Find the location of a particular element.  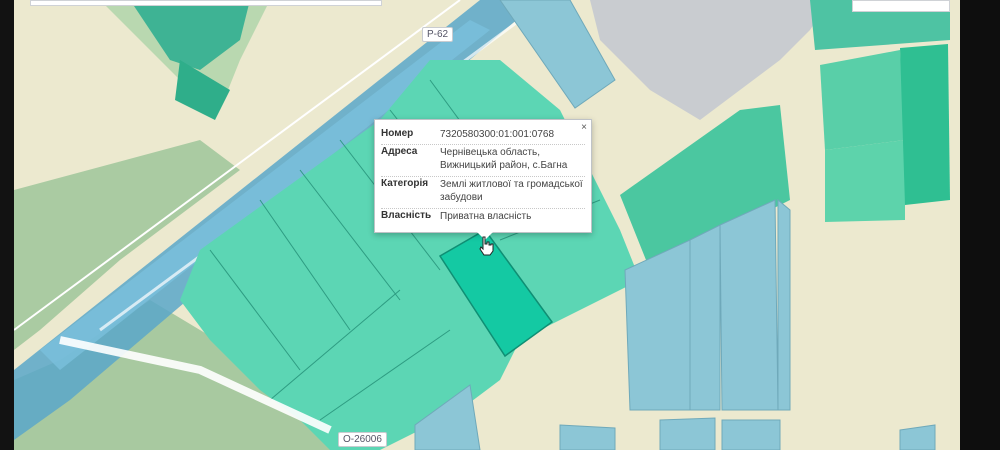

popup-key: Номер is located at coordinates (397, 133).